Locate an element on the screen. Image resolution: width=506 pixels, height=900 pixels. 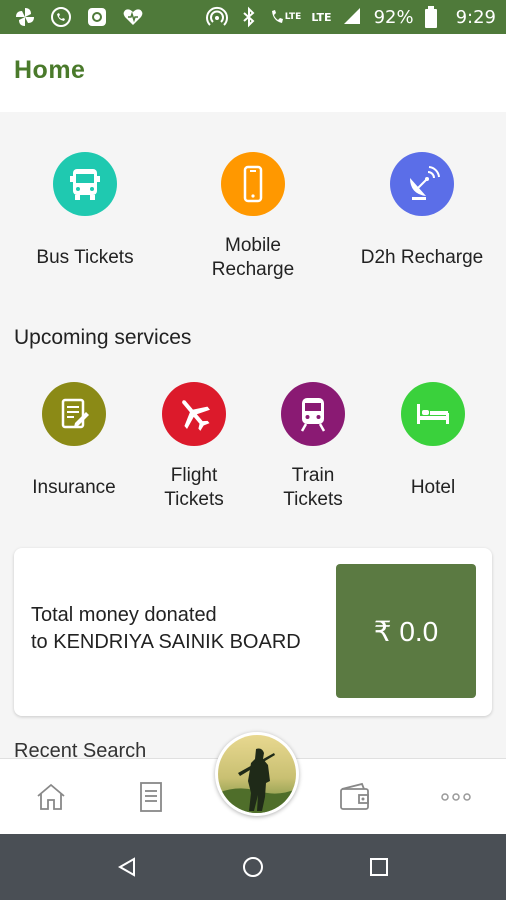
bus-icon is located at coordinates (85, 184).